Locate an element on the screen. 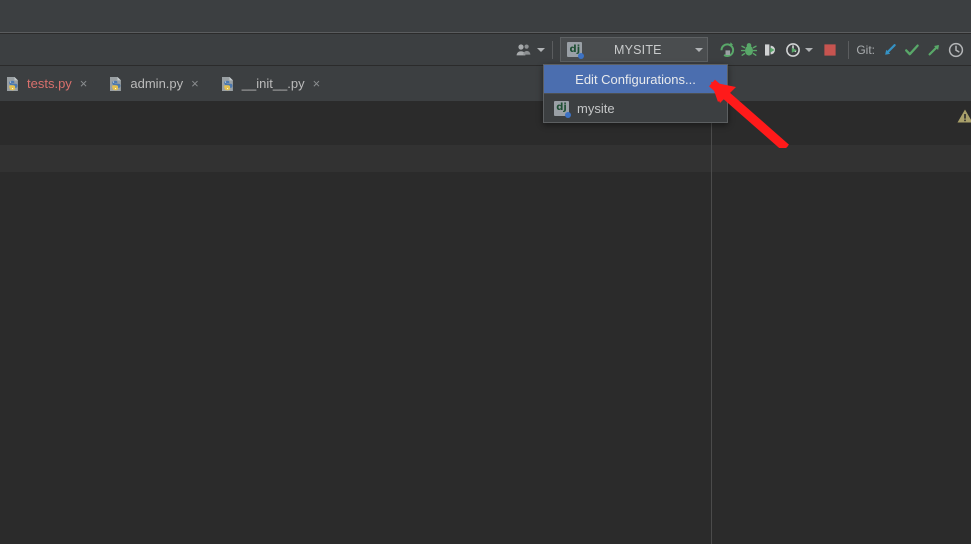 The height and width of the screenshot is (544, 971). git-label: Git: is located at coordinates (865, 49).